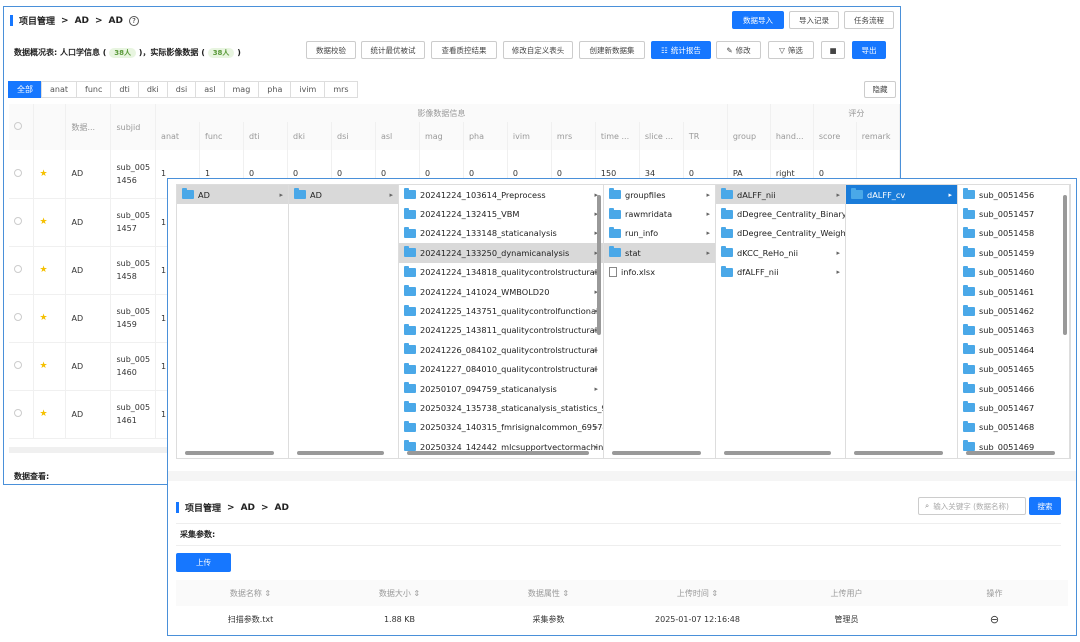 This screenshot has height=642, width=1080. Describe the element at coordinates (1013, 272) in the screenshot. I see `browser-item: sub_0051460` at that location.